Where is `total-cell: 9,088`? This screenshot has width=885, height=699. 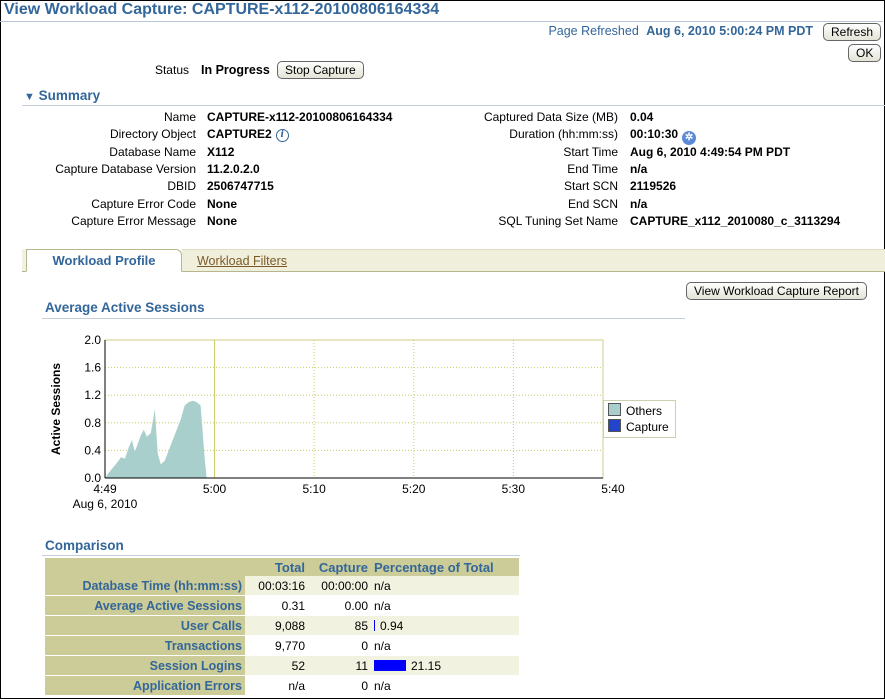
total-cell: 9,088 is located at coordinates (276, 625).